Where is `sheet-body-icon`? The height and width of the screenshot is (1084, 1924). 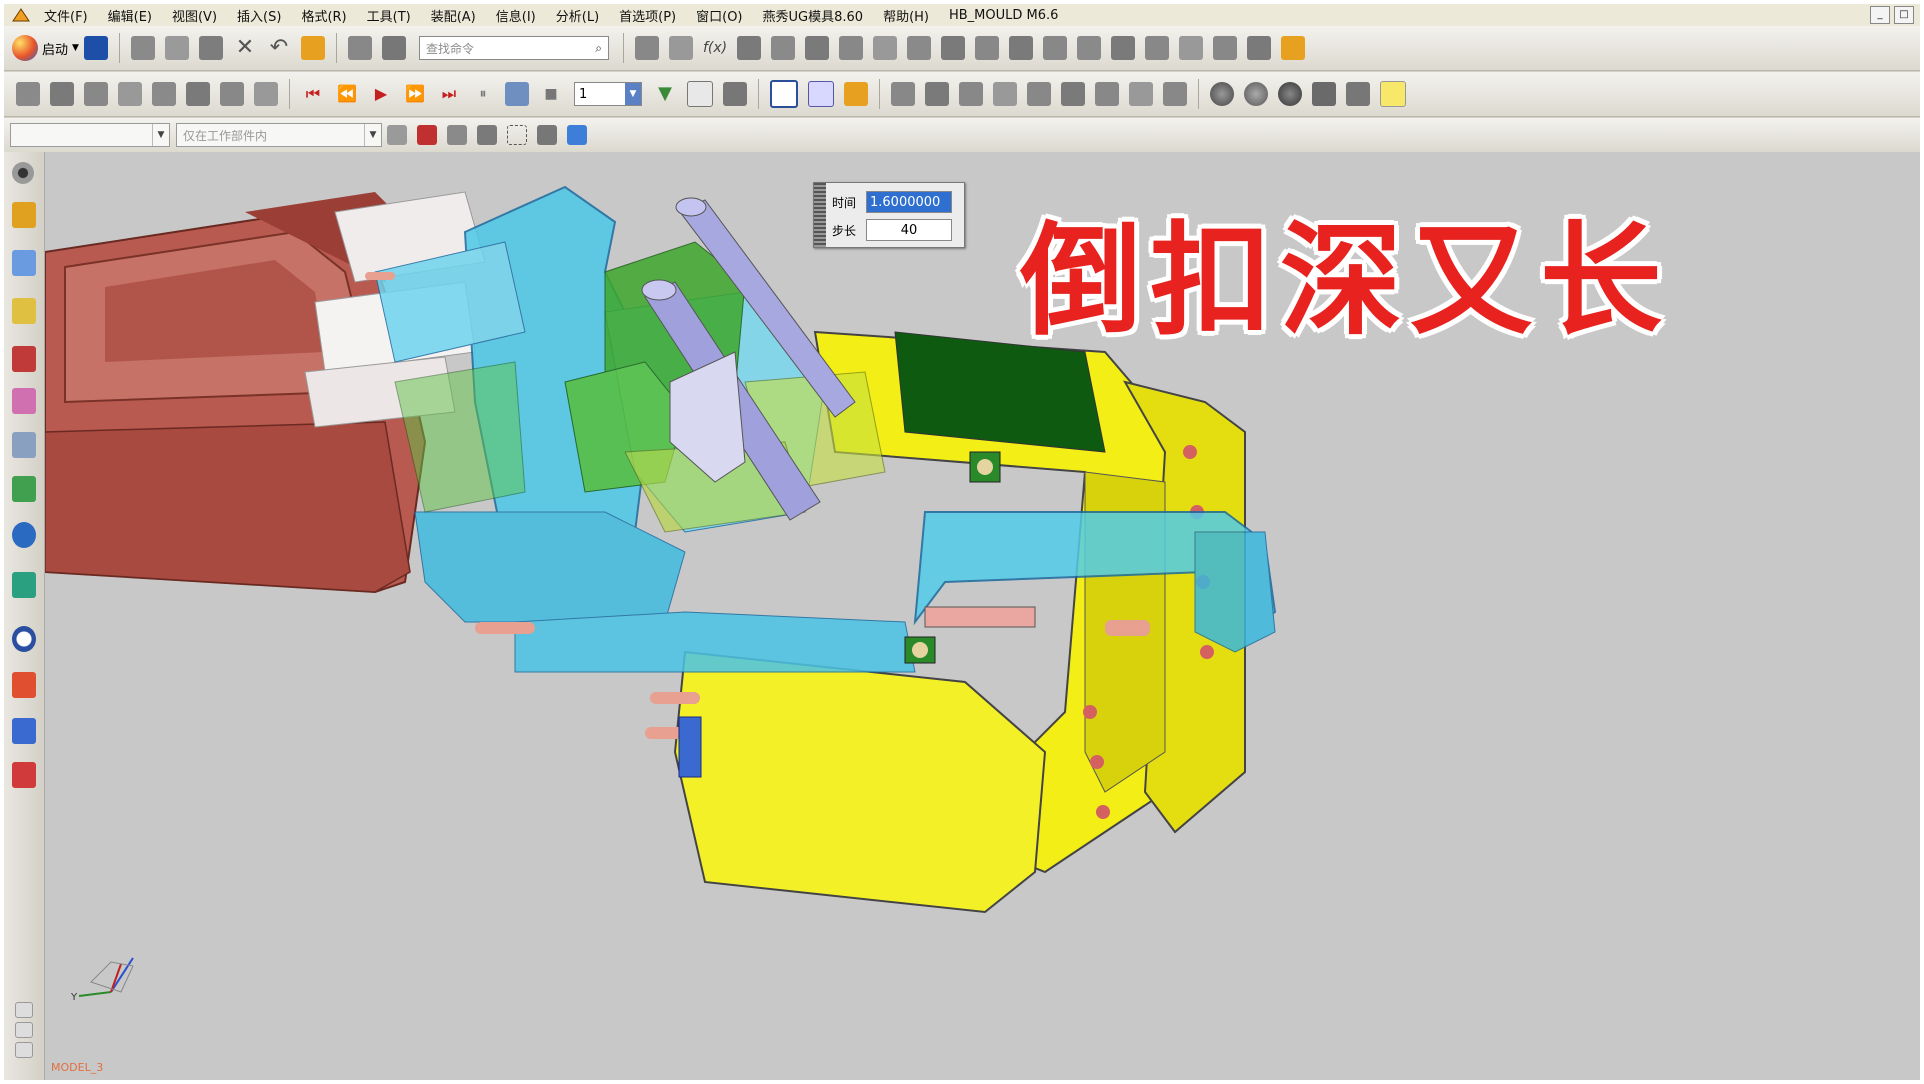
sheet-body-icon is located at coordinates (1039, 94).